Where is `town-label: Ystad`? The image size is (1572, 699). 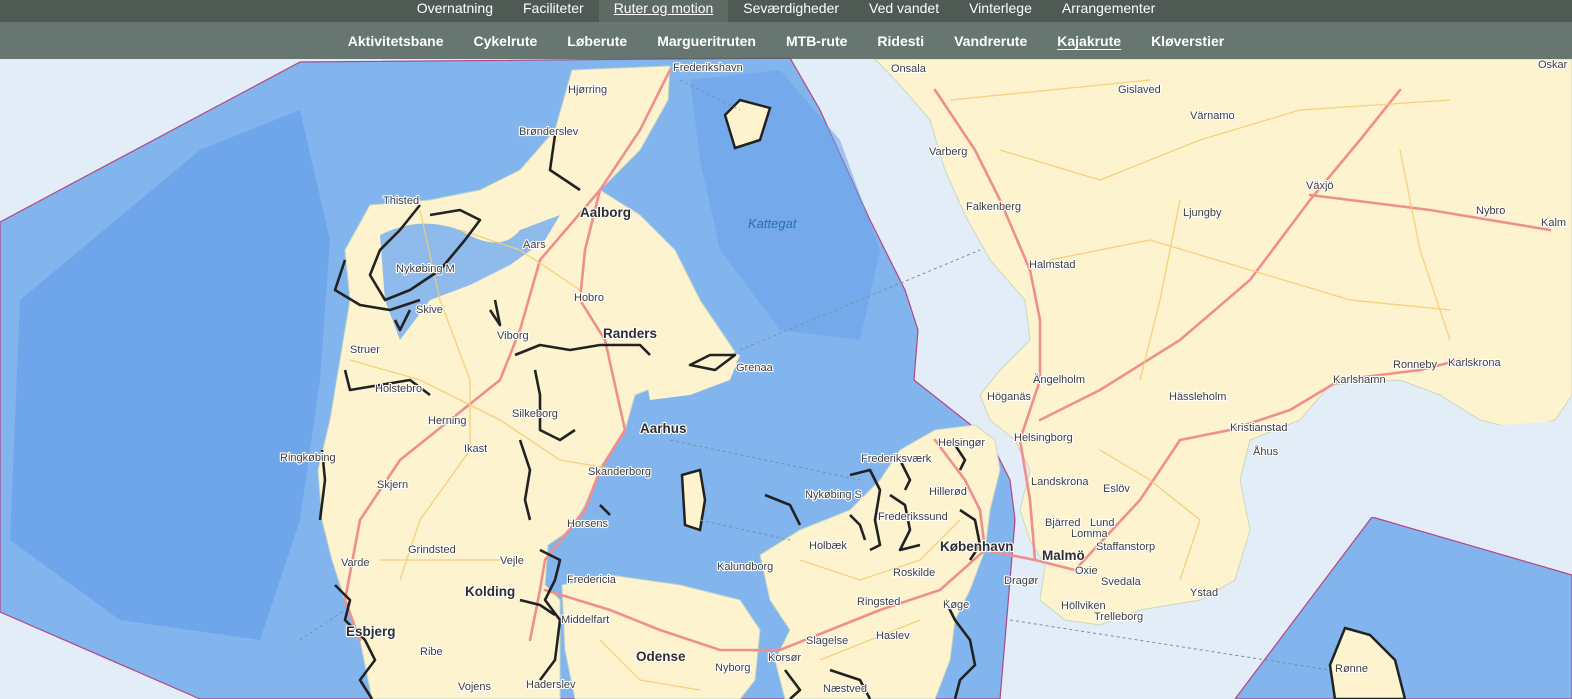 town-label: Ystad is located at coordinates (1204, 593).